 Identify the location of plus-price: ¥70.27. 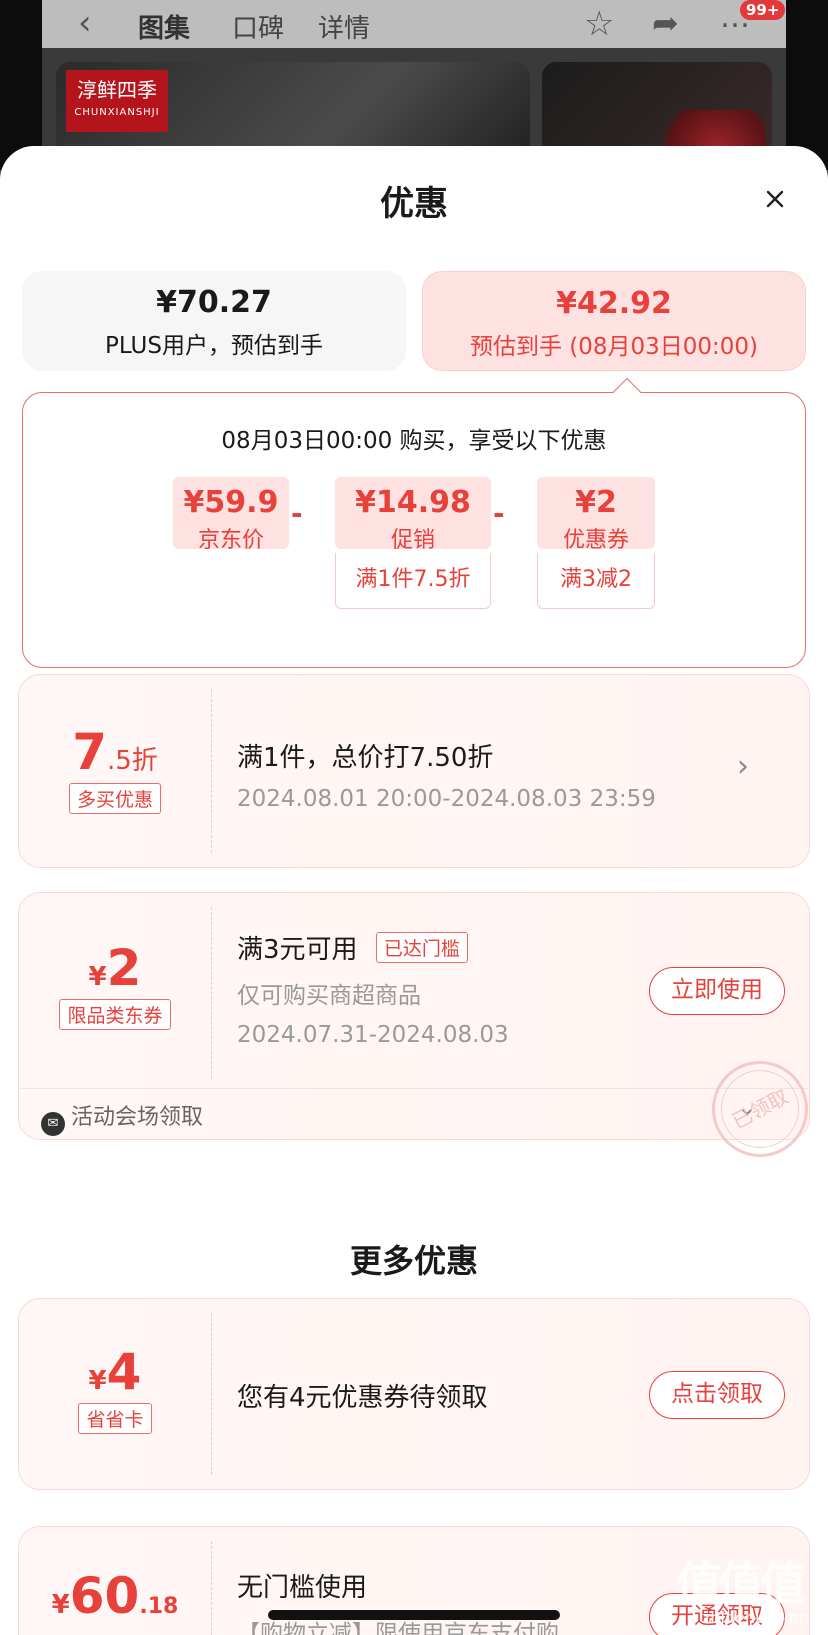
(214, 302).